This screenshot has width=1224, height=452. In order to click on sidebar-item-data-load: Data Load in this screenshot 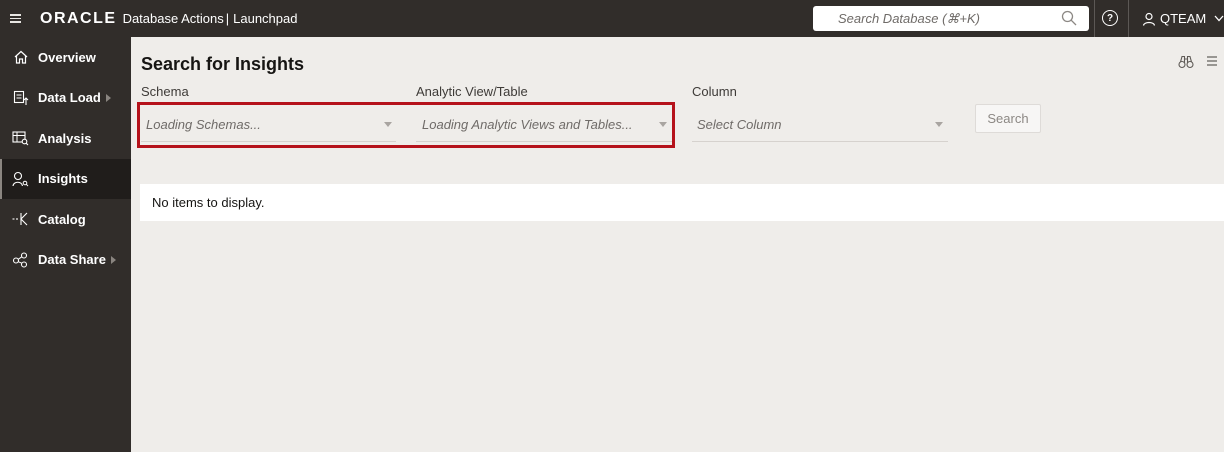, I will do `click(65, 98)`.